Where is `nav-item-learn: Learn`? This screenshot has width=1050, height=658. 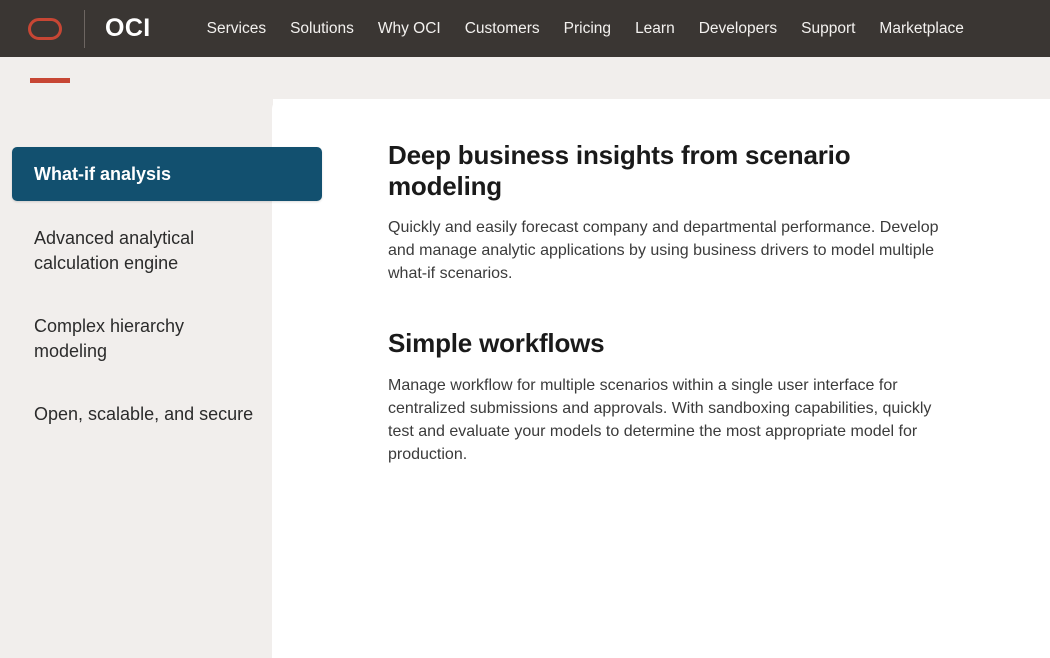 nav-item-learn: Learn is located at coordinates (655, 29).